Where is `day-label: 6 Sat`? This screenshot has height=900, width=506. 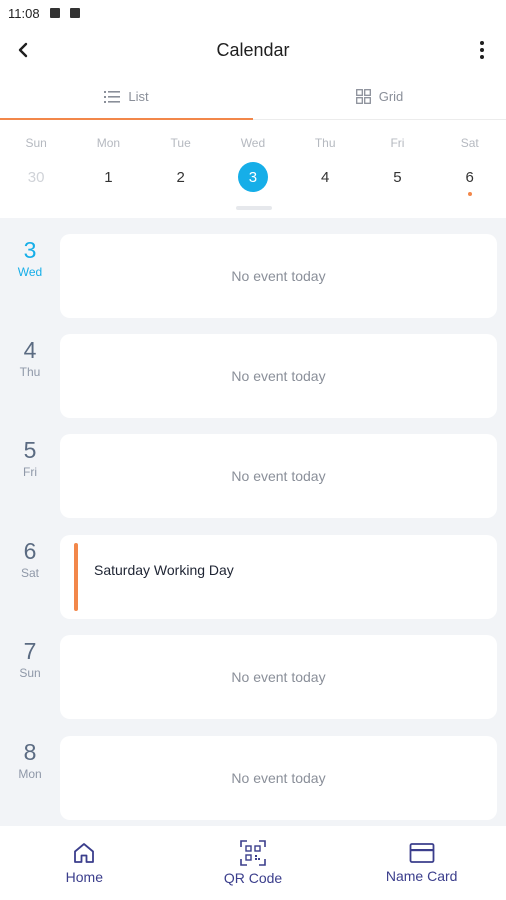 day-label: 6 Sat is located at coordinates (30, 559).